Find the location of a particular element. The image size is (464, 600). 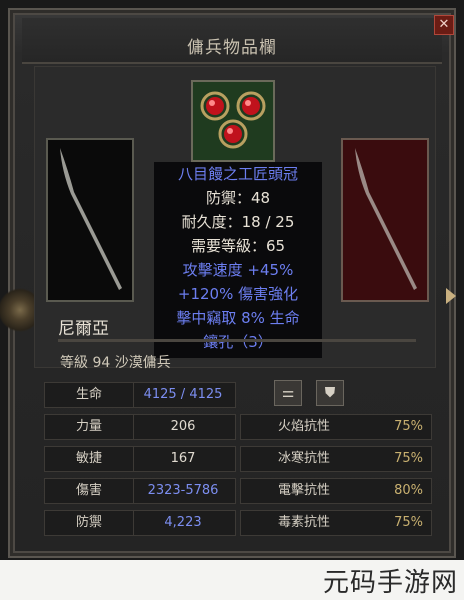

resist-row-lightning: 電擊抗性 80% is located at coordinates (336, 491).